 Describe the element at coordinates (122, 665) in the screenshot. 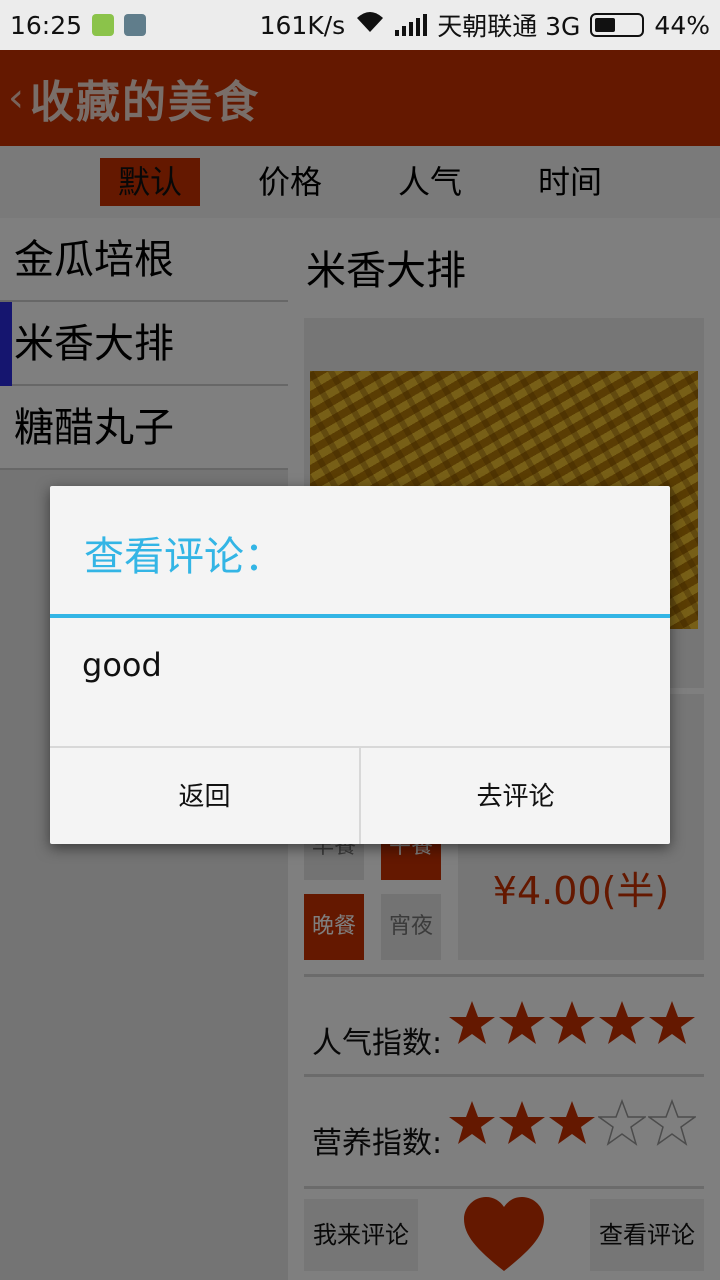

I see `comment-text: good` at that location.